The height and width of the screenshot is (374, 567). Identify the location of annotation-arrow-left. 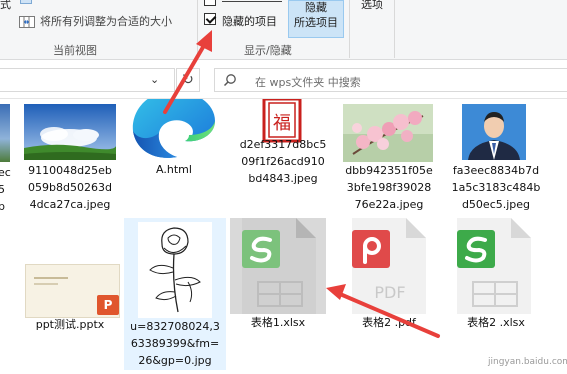
(383, 311).